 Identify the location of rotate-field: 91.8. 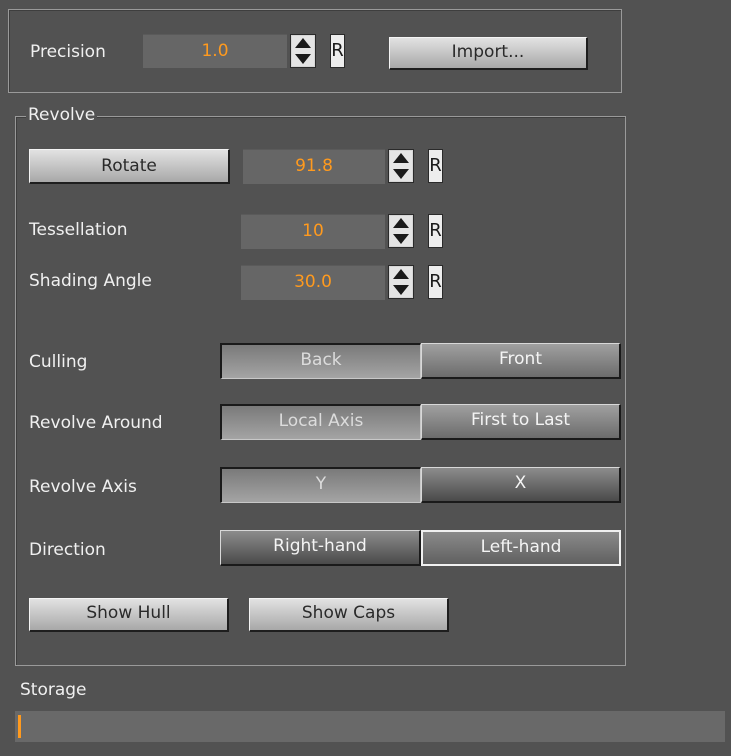
(314, 166).